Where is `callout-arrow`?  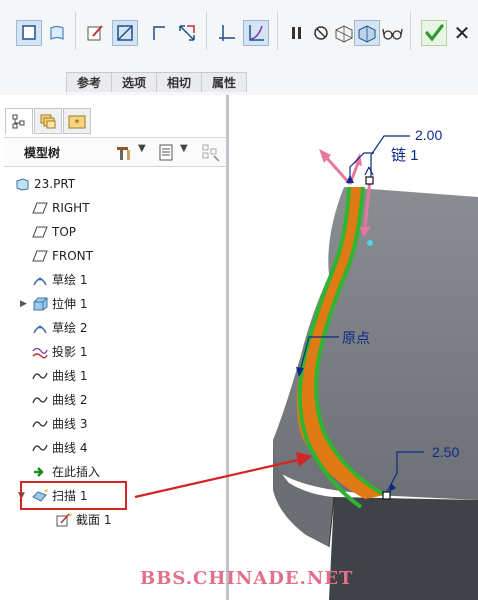
callout-arrow is located at coordinates (223, 475).